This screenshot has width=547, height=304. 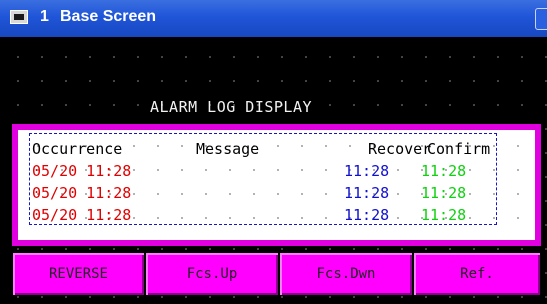 I want to click on page-title: ALARM LOG DISPLAY, so click(x=231, y=107).